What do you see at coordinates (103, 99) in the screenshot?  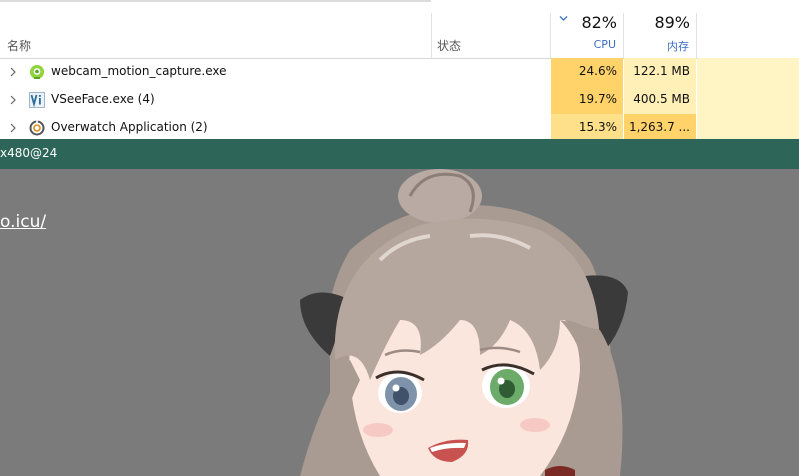 I see `process-name: VSeeFace.exe (4)` at bounding box center [103, 99].